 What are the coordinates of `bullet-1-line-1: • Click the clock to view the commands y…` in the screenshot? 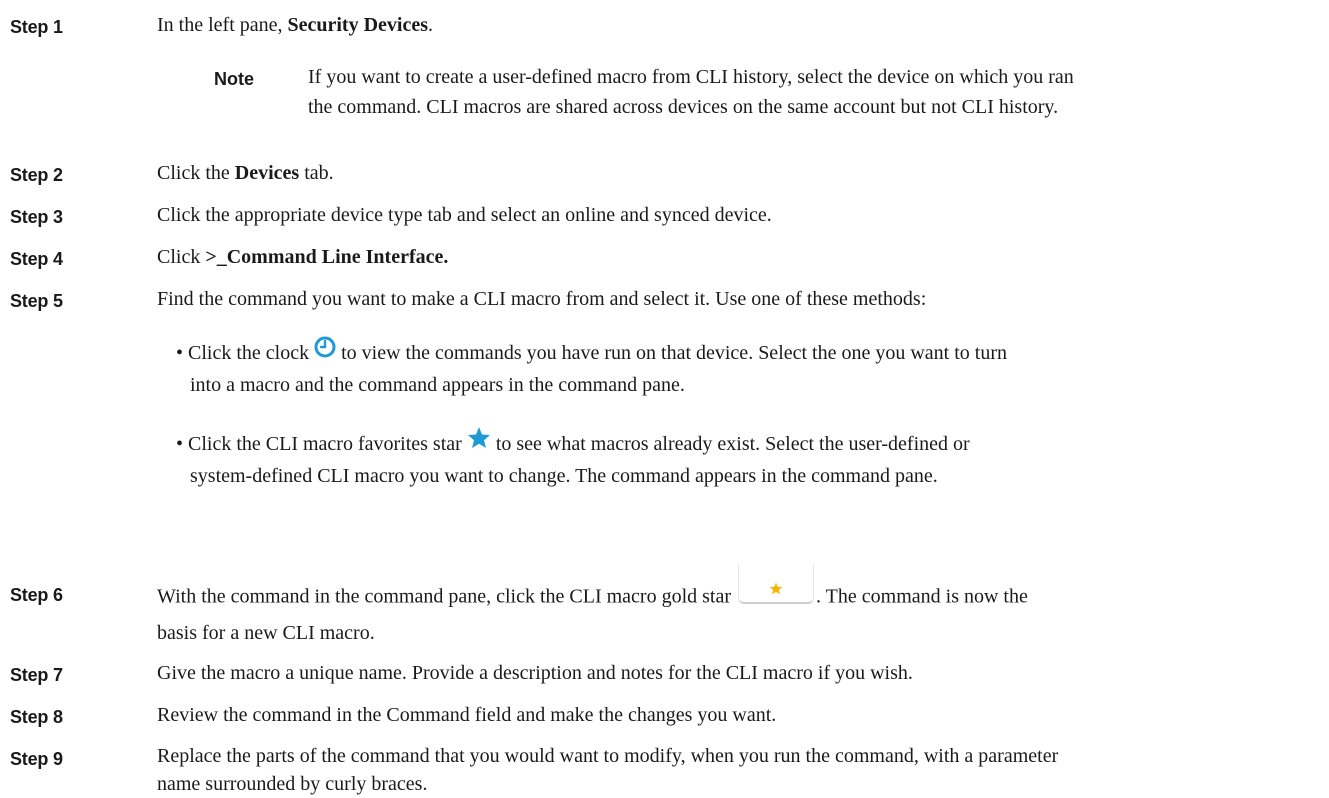 It's located at (746, 353).